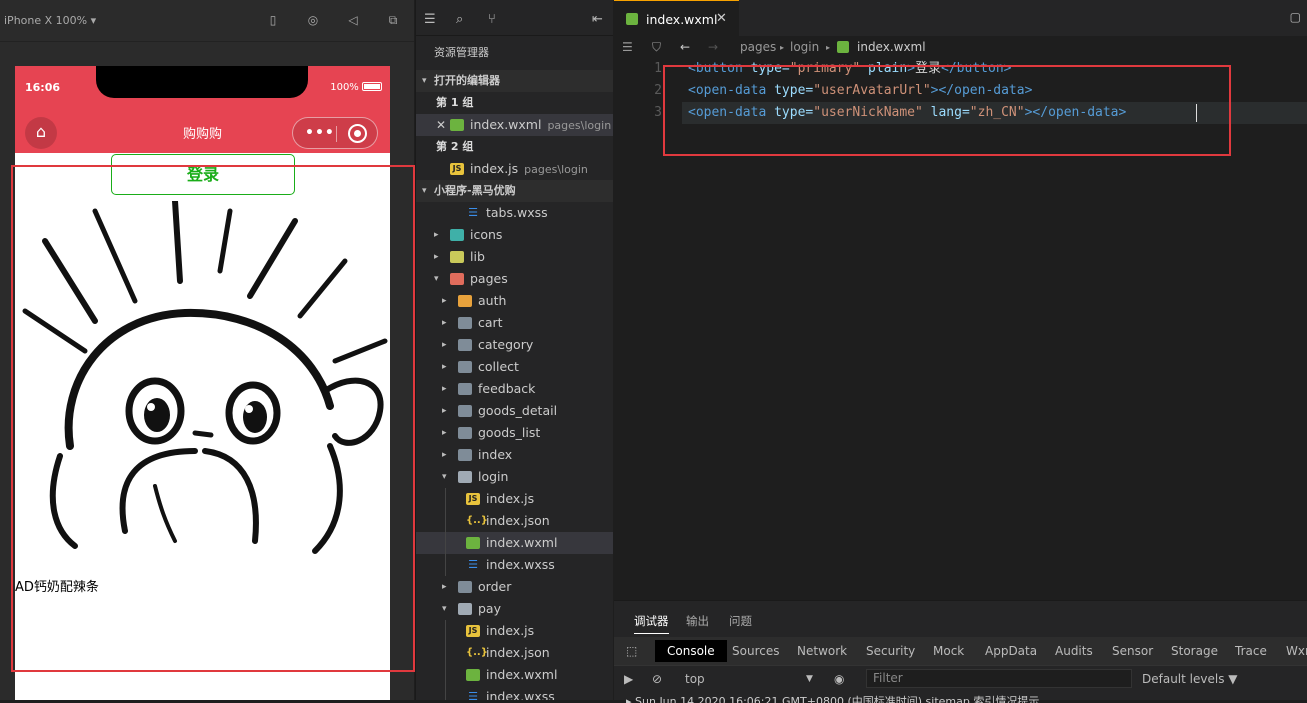 The image size is (1307, 703). I want to click on more-icon: •••, so click(320, 133).